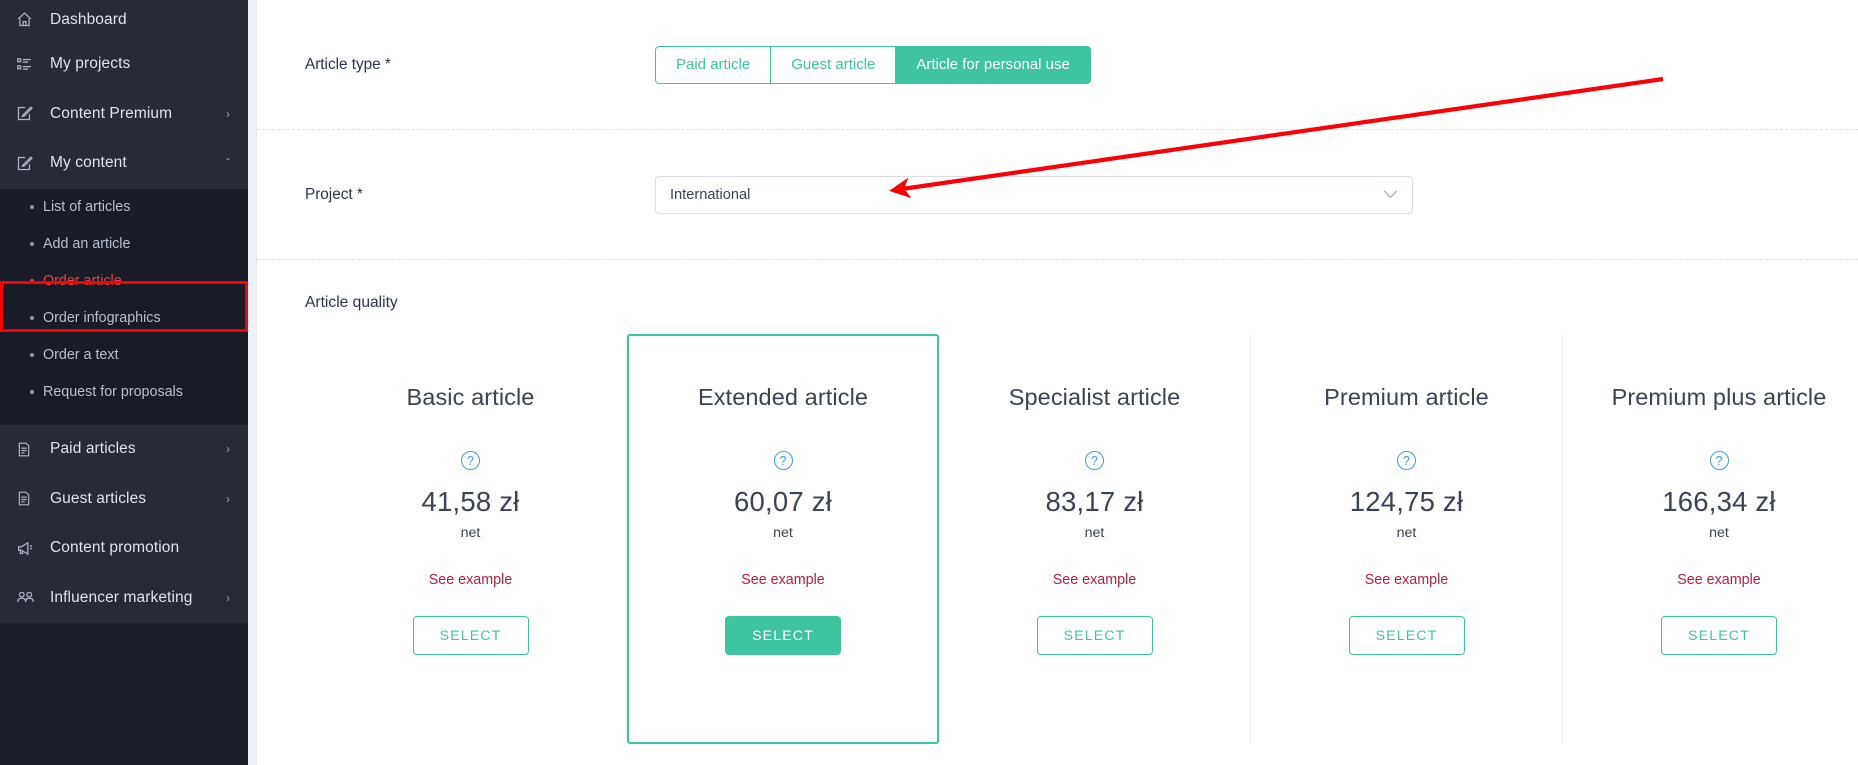 The height and width of the screenshot is (765, 1858). What do you see at coordinates (334, 194) in the screenshot?
I see `project-label: Project *` at bounding box center [334, 194].